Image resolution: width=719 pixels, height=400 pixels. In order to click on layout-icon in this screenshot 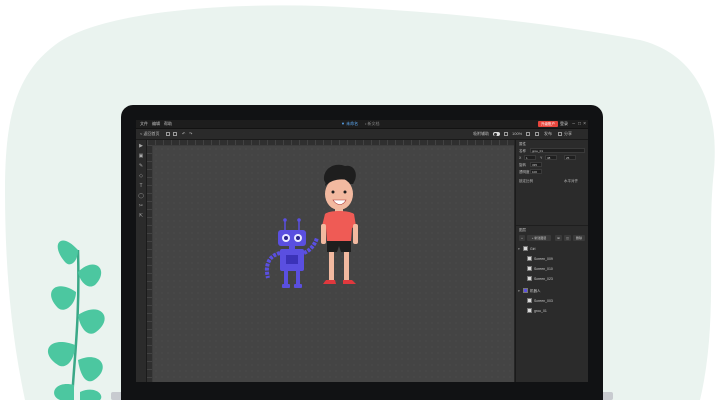, I will do `click(537, 134)`.